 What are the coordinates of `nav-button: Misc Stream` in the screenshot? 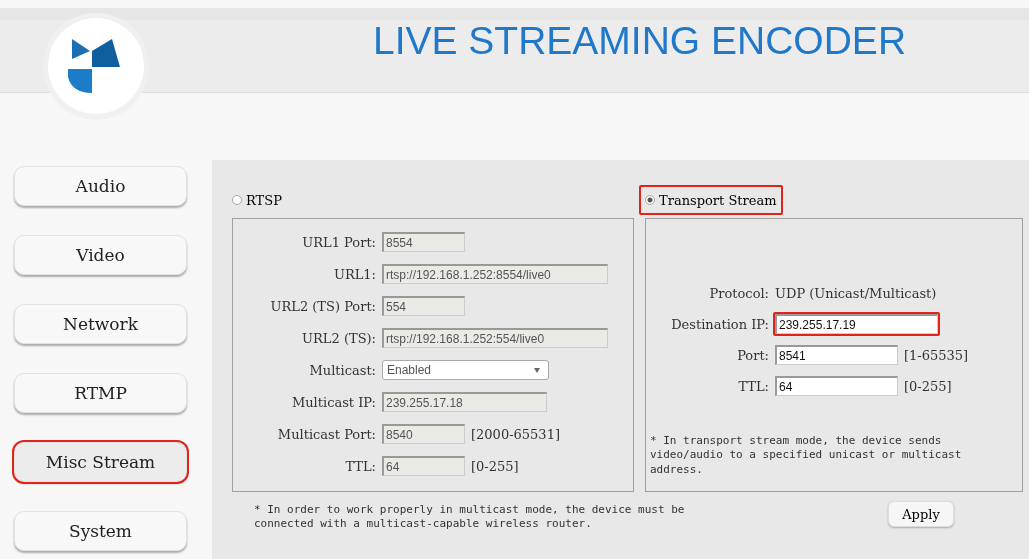 It's located at (100, 462).